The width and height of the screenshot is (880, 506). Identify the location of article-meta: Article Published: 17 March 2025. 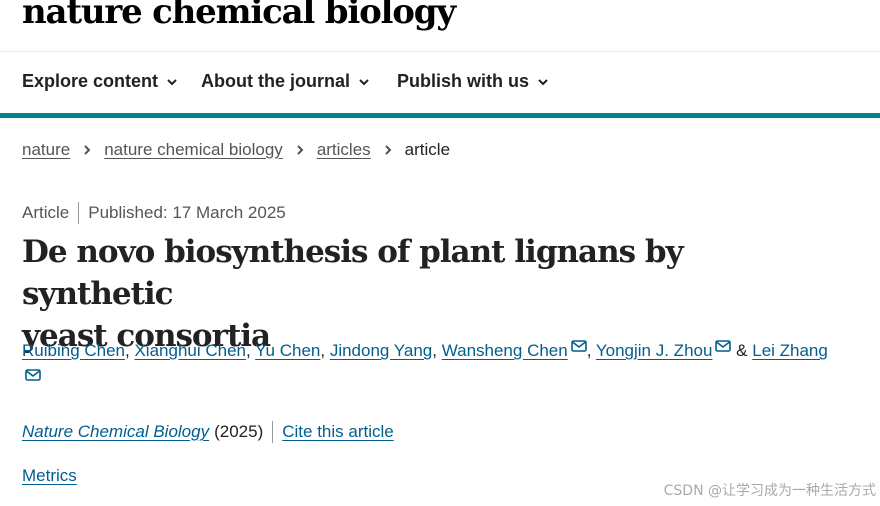
(154, 213).